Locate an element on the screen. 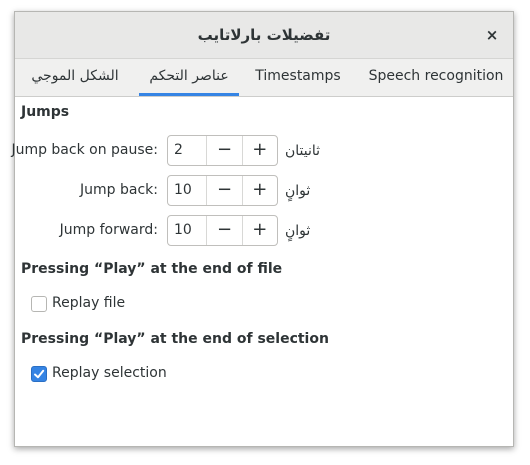 The height and width of the screenshot is (465, 530). jump-back-value: 10 is located at coordinates (188, 190).